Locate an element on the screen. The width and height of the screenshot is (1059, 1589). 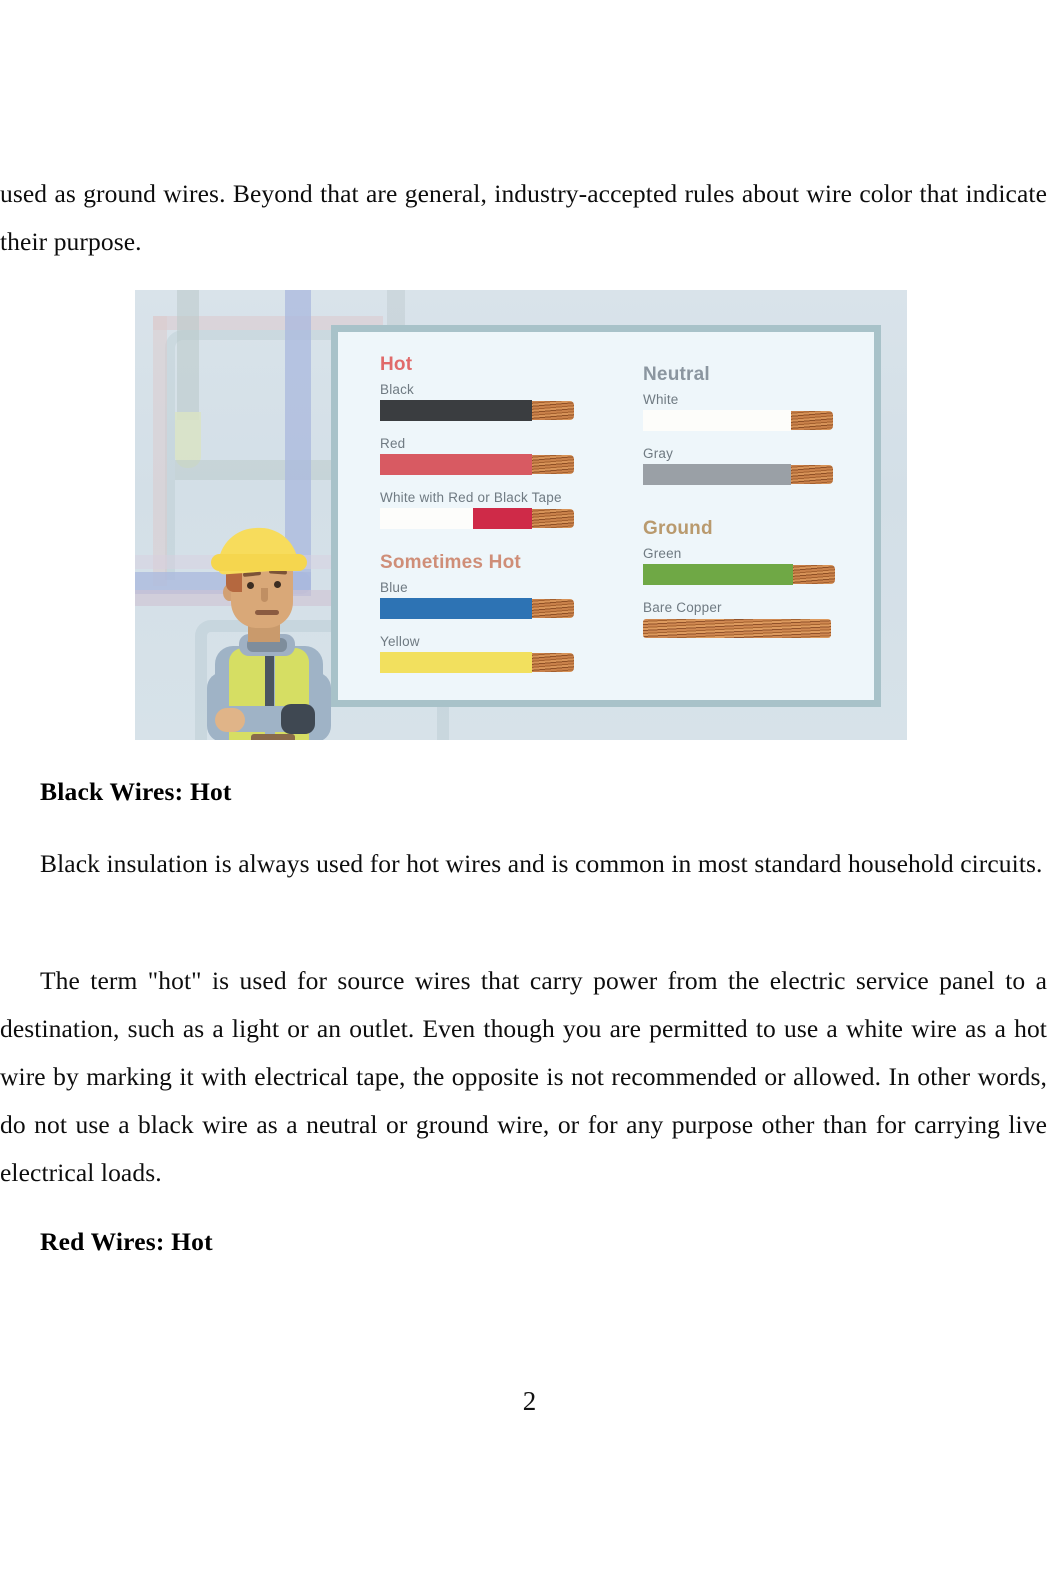
wire-group-title-hot: Hot is located at coordinates (396, 364).